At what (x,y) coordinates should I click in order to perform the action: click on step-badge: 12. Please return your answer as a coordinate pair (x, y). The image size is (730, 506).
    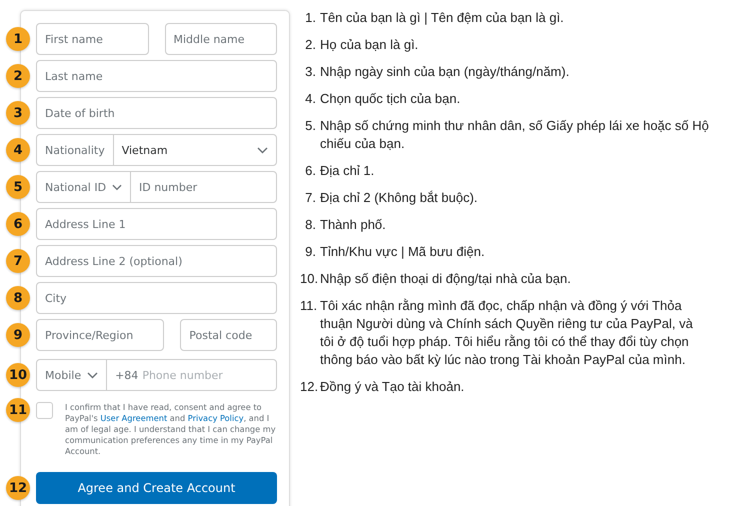
    Looking at the image, I should click on (18, 488).